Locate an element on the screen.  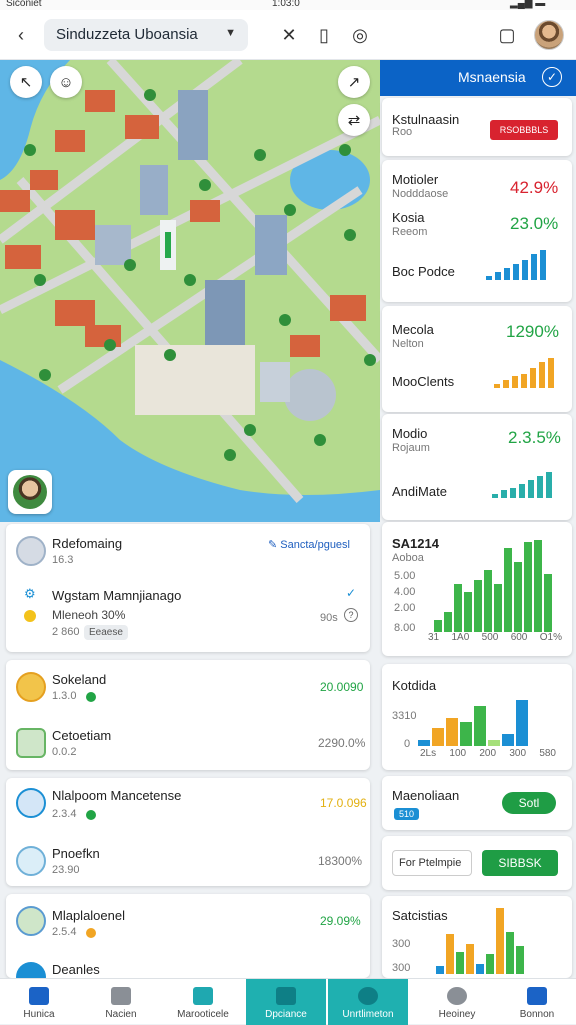
report-icon is located at coordinates (537, 996).